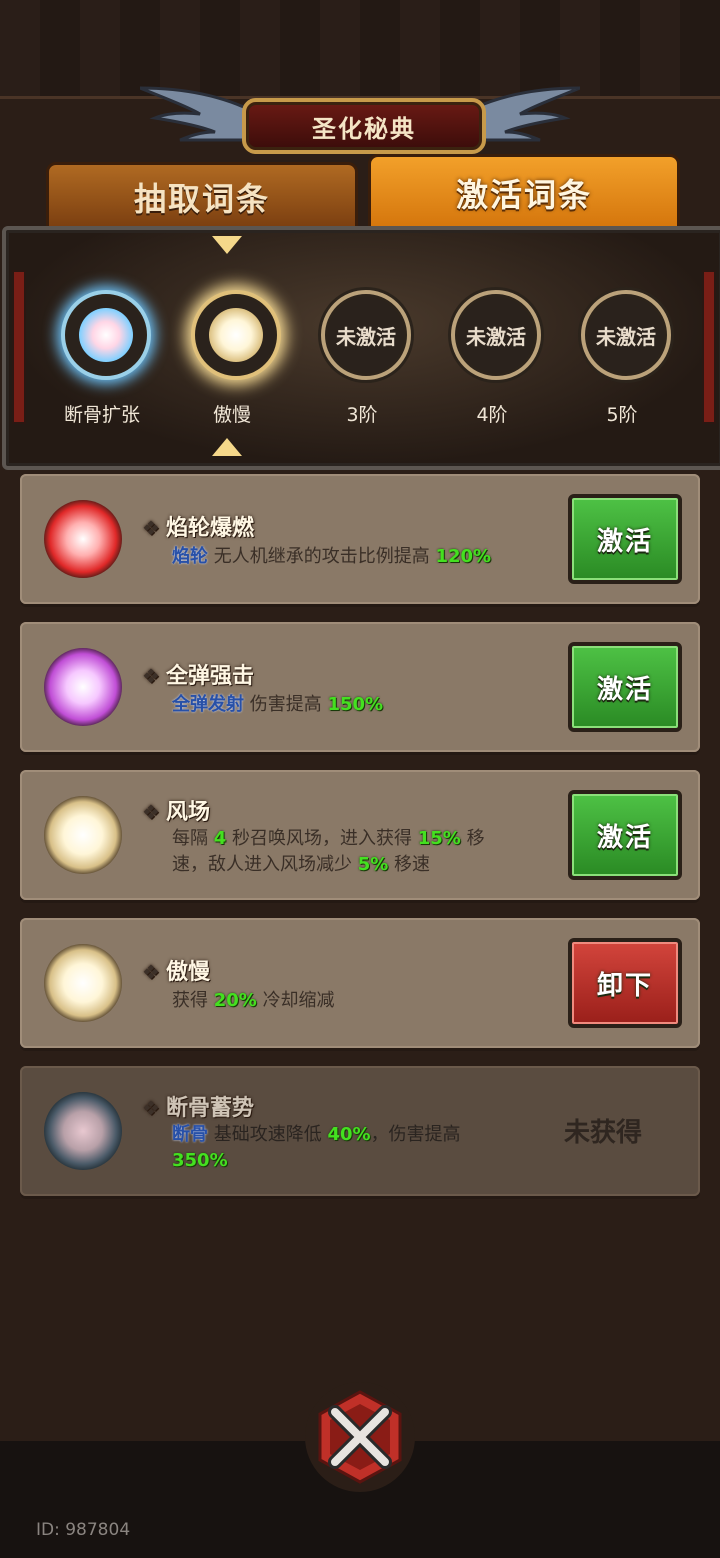  I want to click on close-x-icon, so click(360, 1437).